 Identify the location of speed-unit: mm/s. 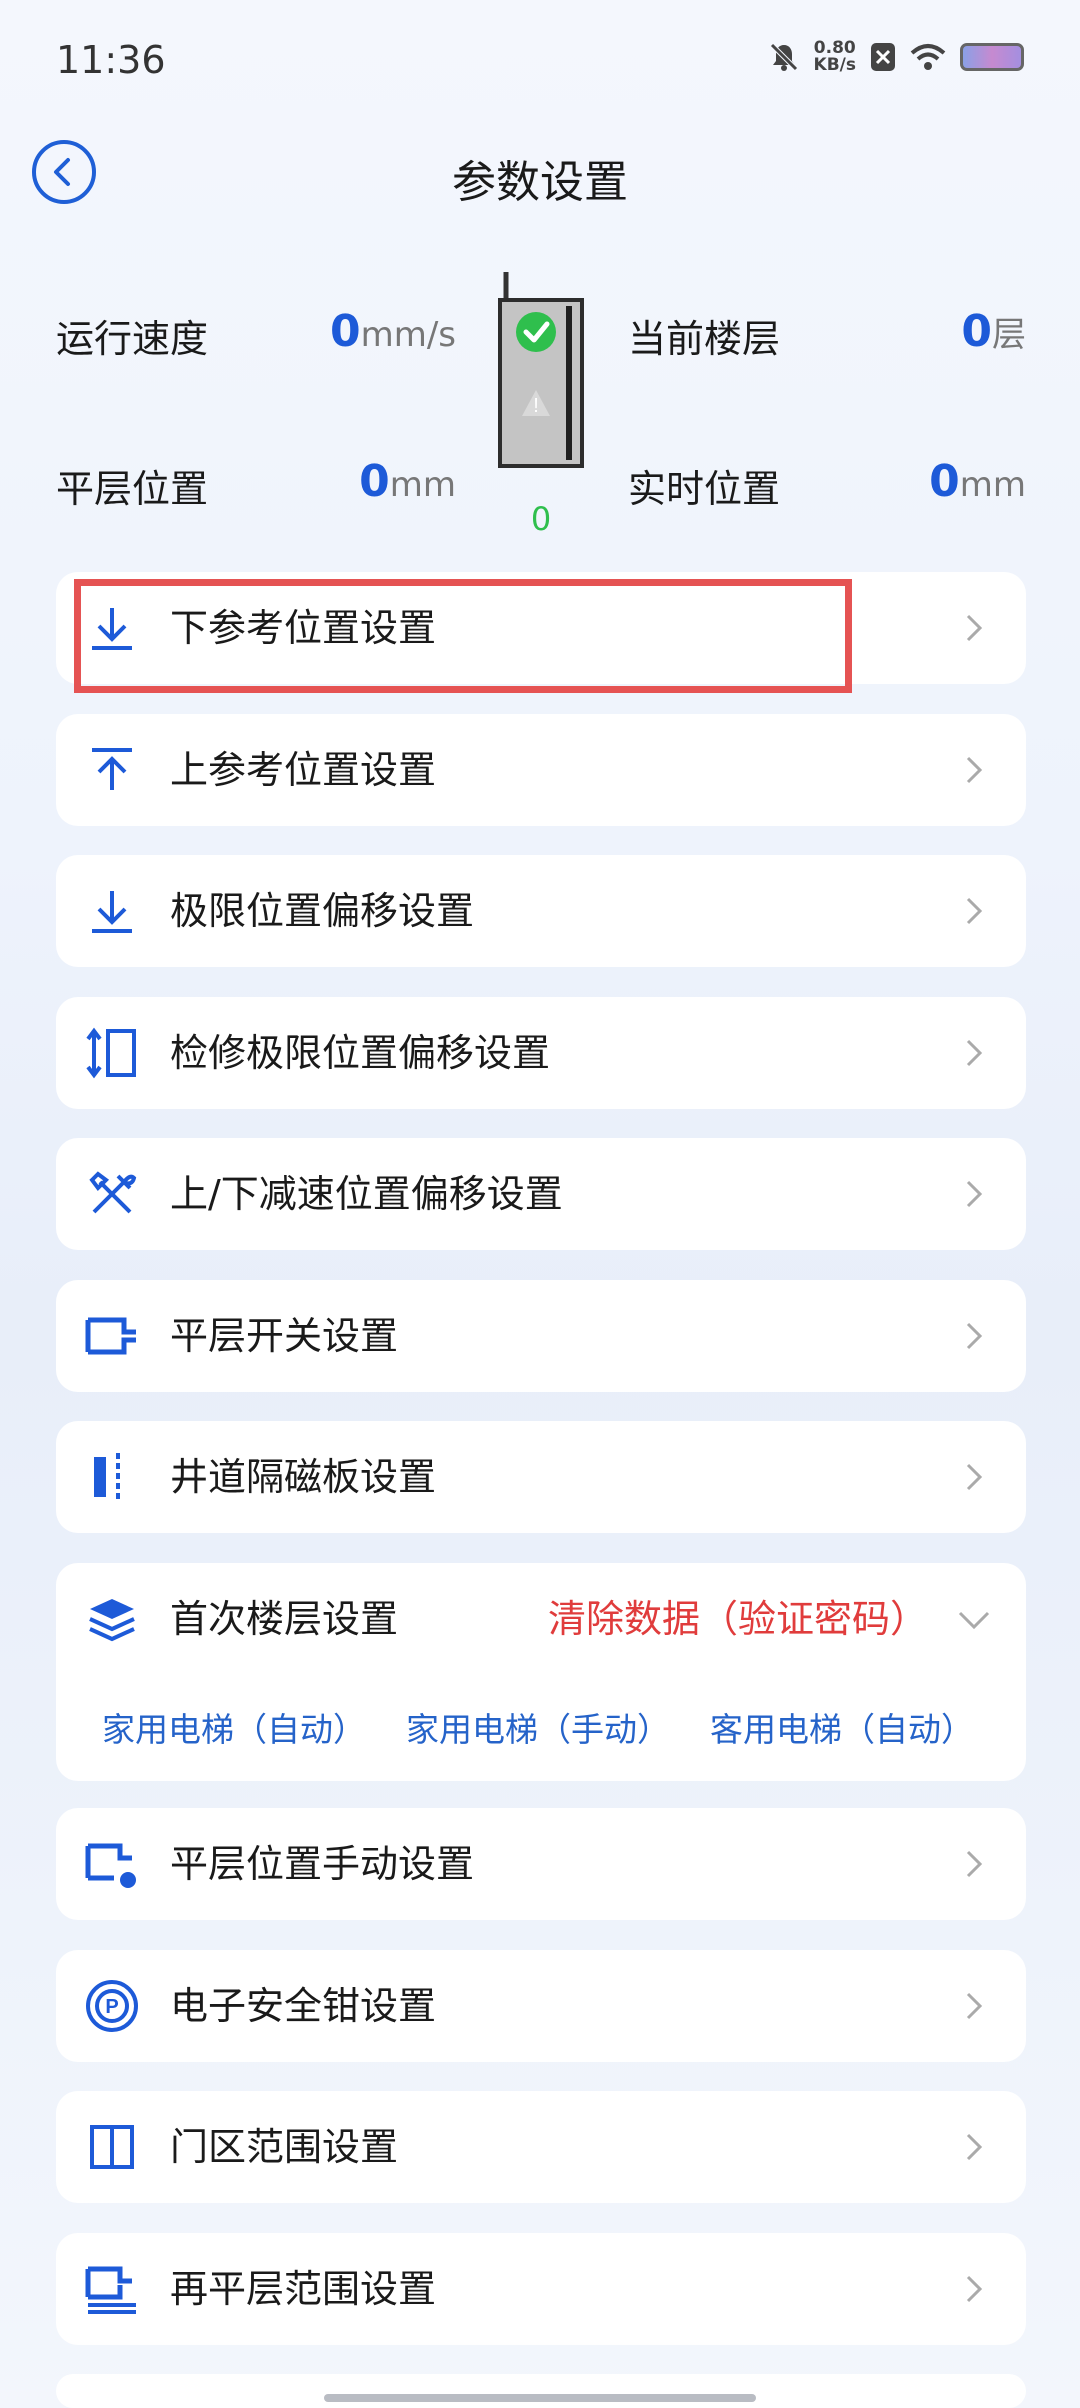
(408, 335).